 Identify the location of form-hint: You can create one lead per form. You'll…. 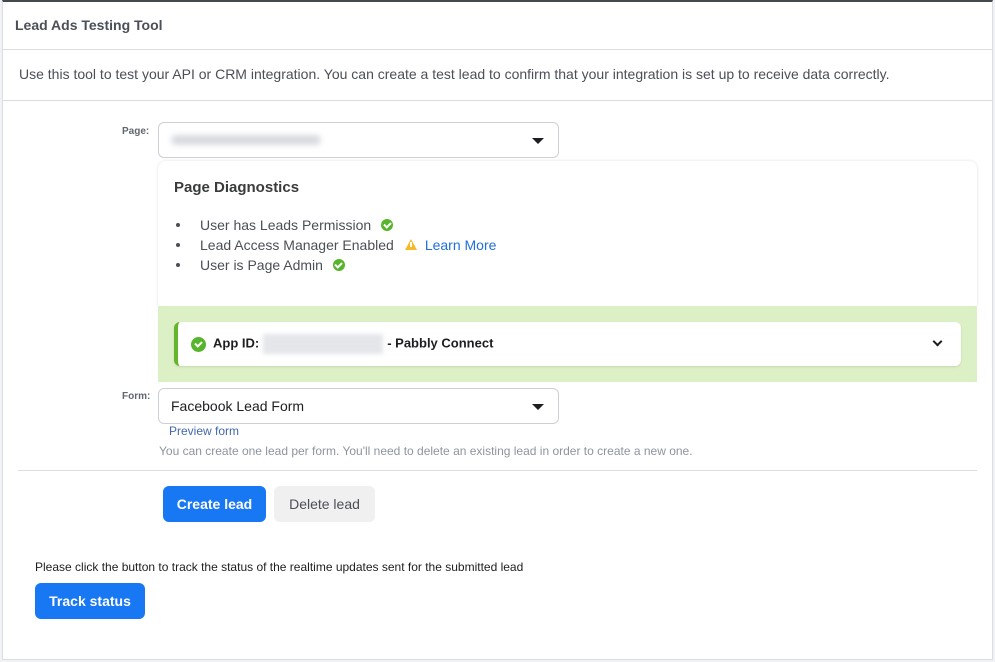
(426, 451).